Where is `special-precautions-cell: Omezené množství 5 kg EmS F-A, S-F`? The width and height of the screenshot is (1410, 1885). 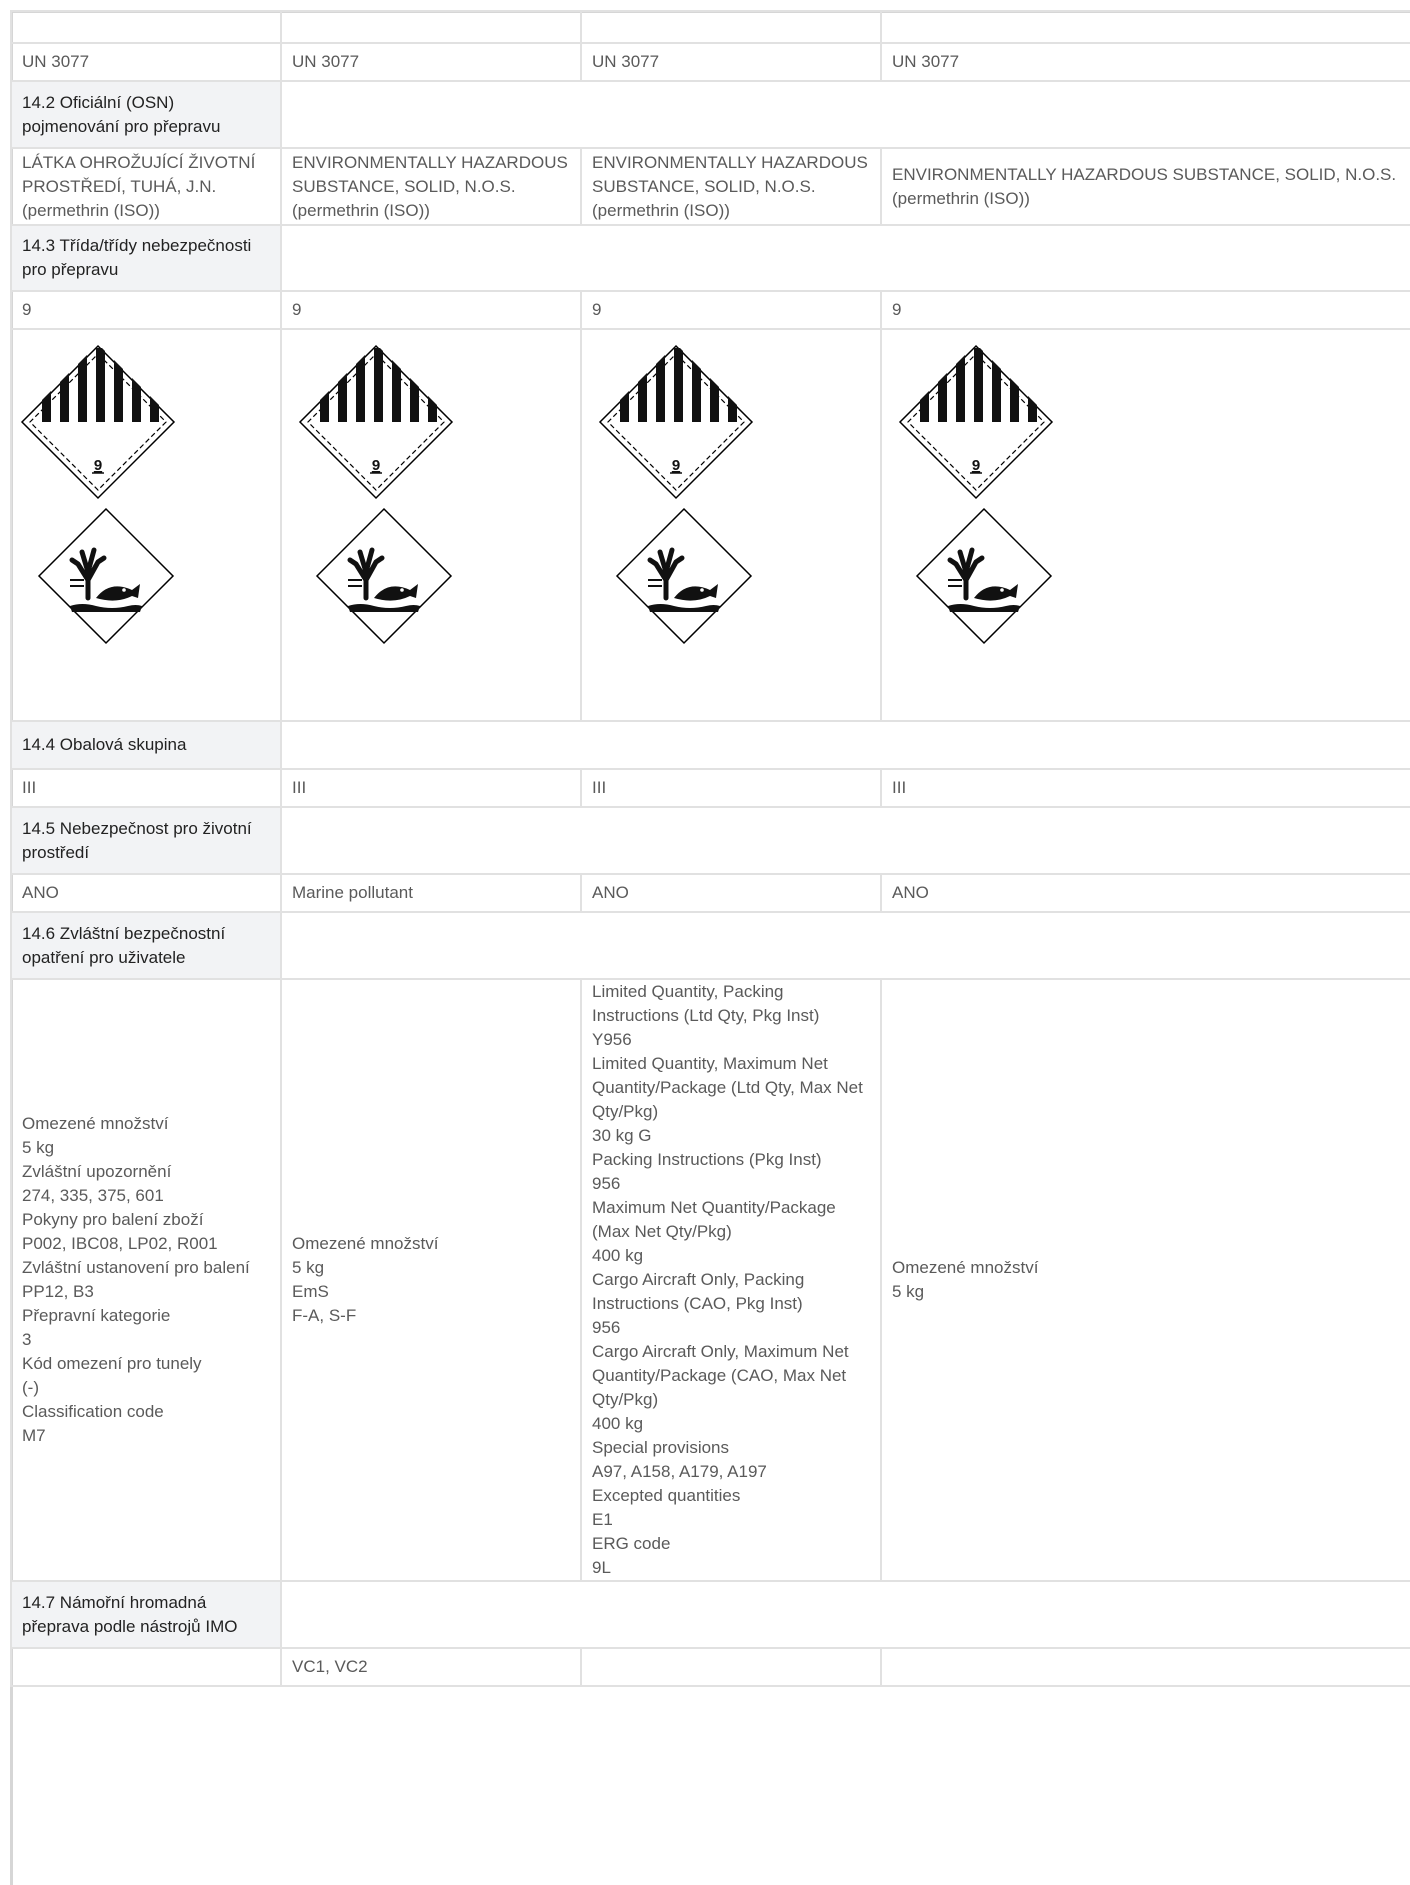 special-precautions-cell: Omezené množství 5 kg EmS F-A, S-F is located at coordinates (431, 1280).